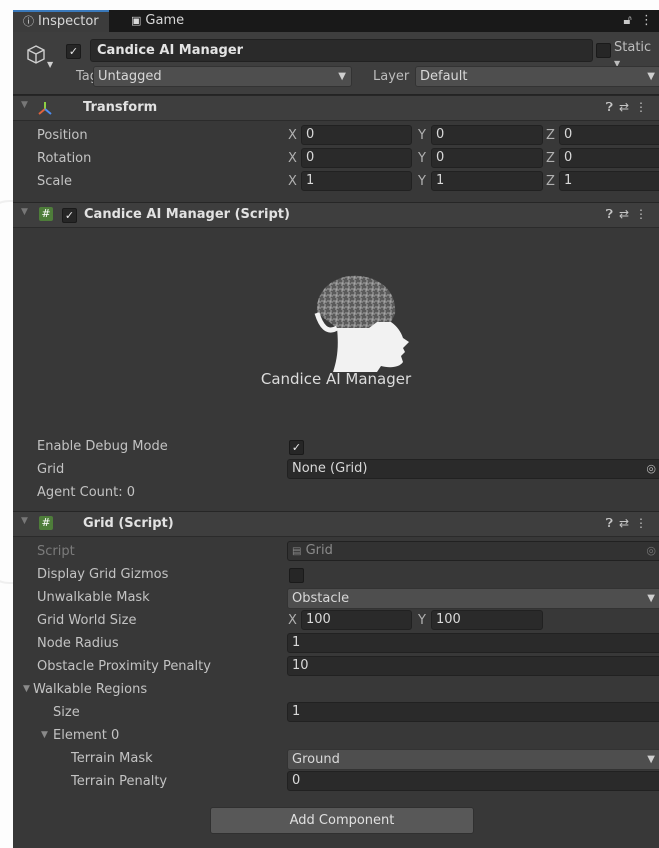 This screenshot has width=659, height=848. Describe the element at coordinates (296, 575) in the screenshot. I see `display-gizmos-checkbox` at that location.